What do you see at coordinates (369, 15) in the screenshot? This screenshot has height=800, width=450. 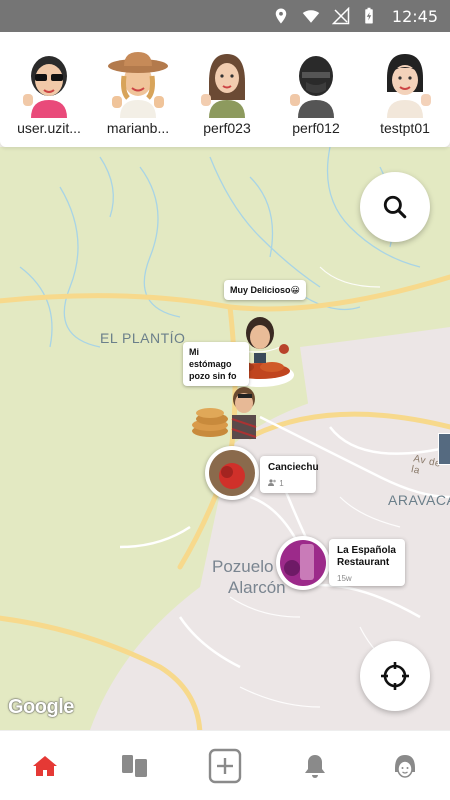 I see `battery-charging-icon` at bounding box center [369, 15].